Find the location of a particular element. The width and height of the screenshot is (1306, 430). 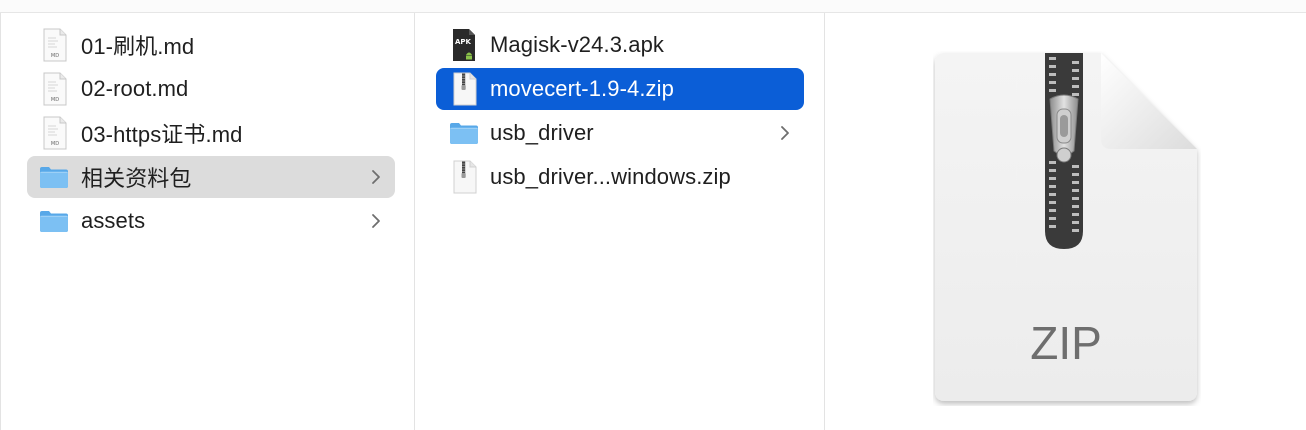

list-item-folder-resources: 相关资料包 is located at coordinates (211, 177).